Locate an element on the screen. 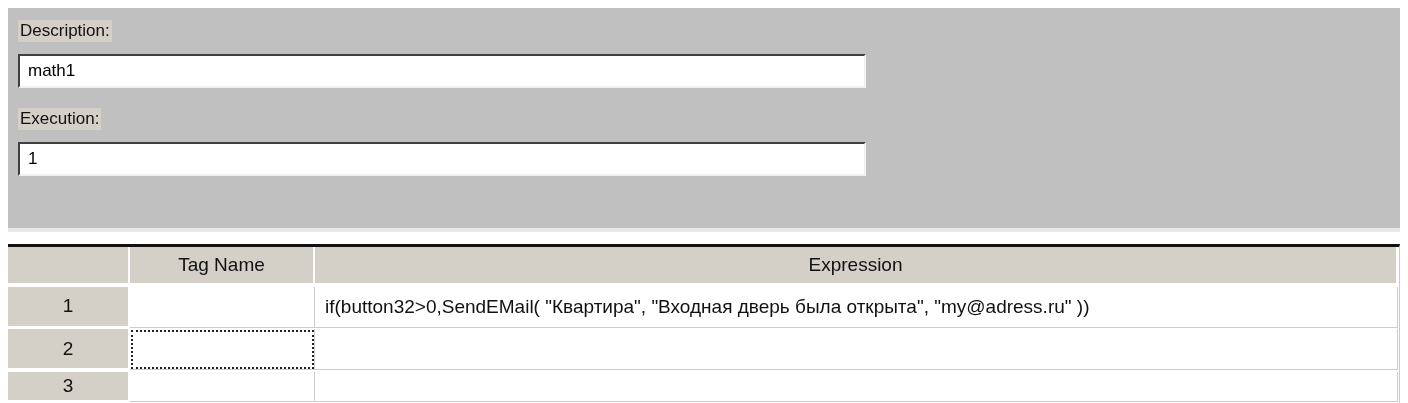  table-cell: if(button32>0,SendEMail( "Квартира", "Входная дверь была открыта", "my@adress.ru" )) is located at coordinates (856, 307).